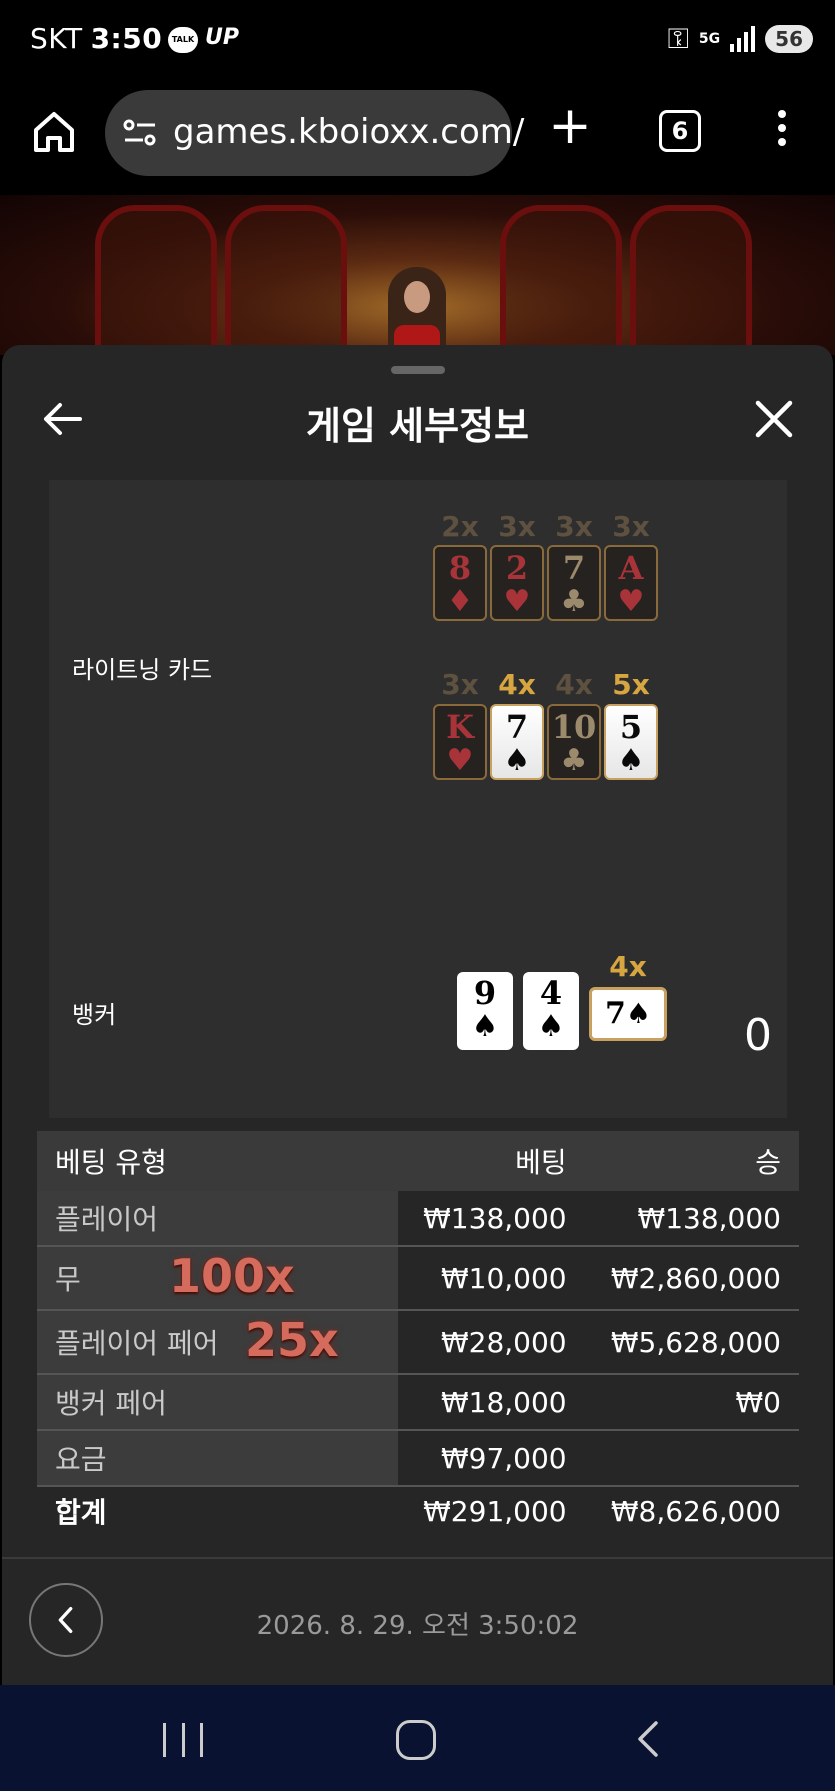 Image resolution: width=835 pixels, height=1791 pixels. I want to click on bet-type-label: 요금, so click(81, 1459).